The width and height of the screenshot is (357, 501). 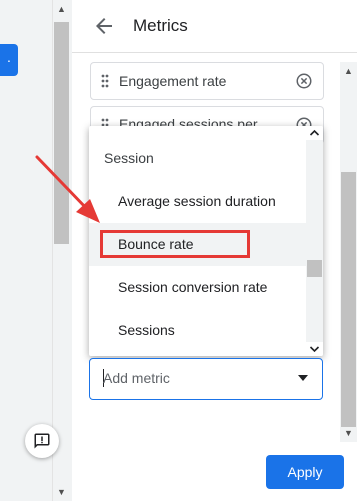 What do you see at coordinates (206, 330) in the screenshot?
I see `option-sessions: Sessions` at bounding box center [206, 330].